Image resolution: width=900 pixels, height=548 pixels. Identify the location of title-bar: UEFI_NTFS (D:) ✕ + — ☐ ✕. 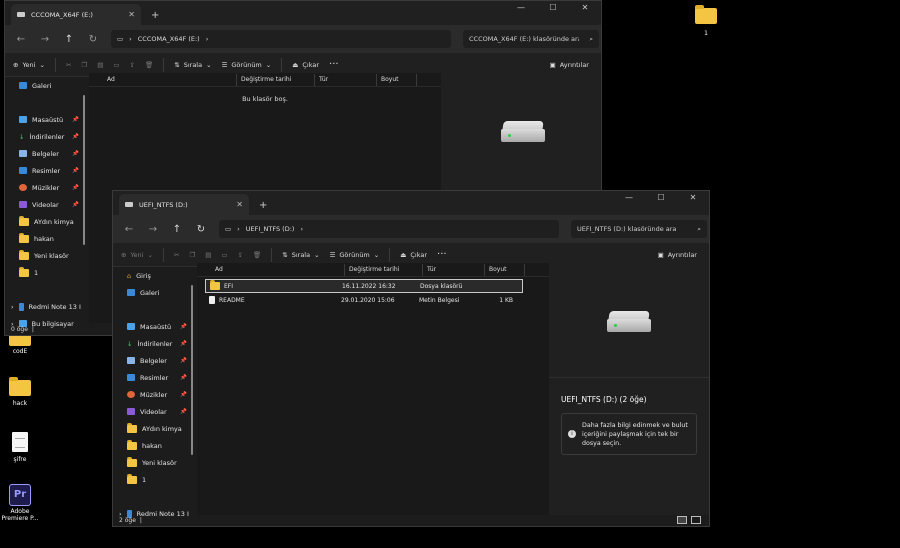
(411, 203).